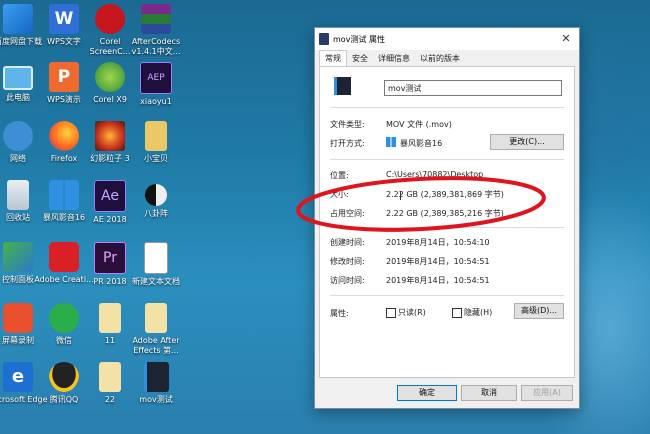  Describe the element at coordinates (333, 58) in the screenshot. I see `tab-general: 常规` at that location.